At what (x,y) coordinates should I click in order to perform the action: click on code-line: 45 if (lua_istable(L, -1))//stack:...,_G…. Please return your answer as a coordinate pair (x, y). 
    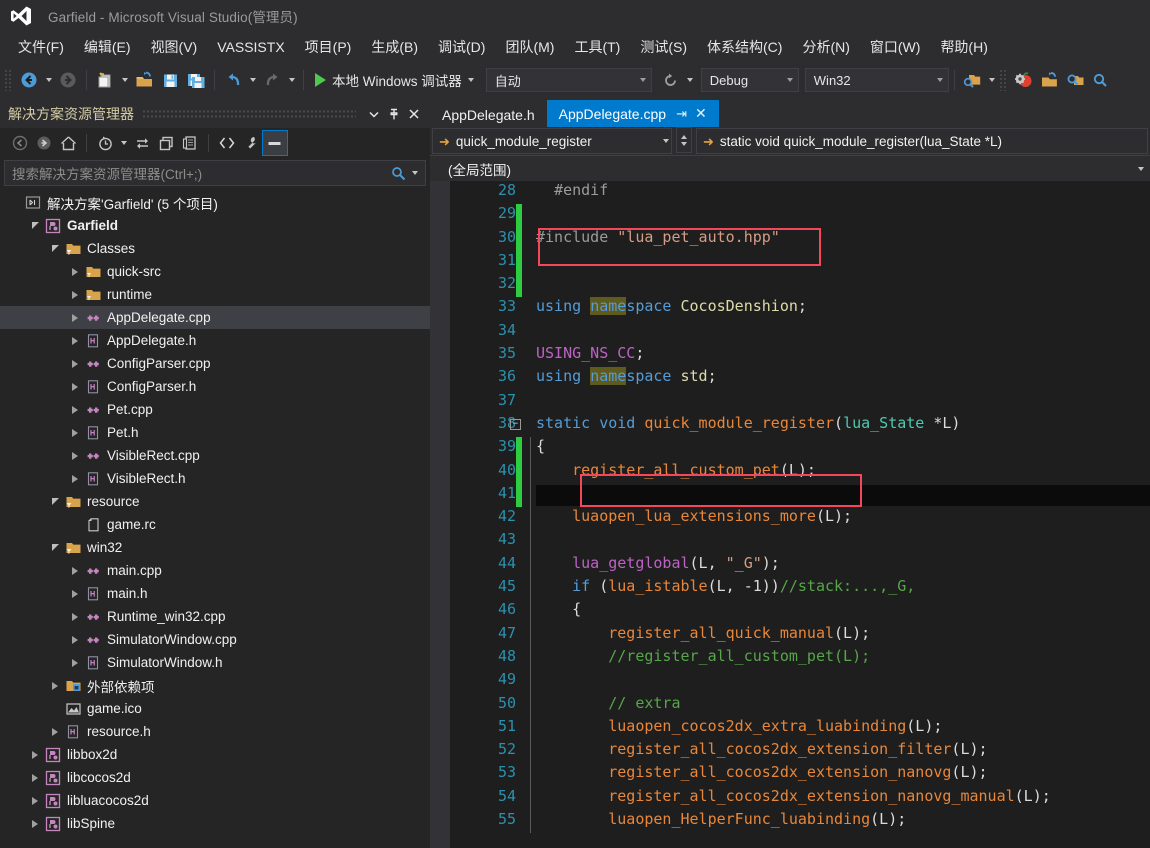
    Looking at the image, I should click on (790, 589).